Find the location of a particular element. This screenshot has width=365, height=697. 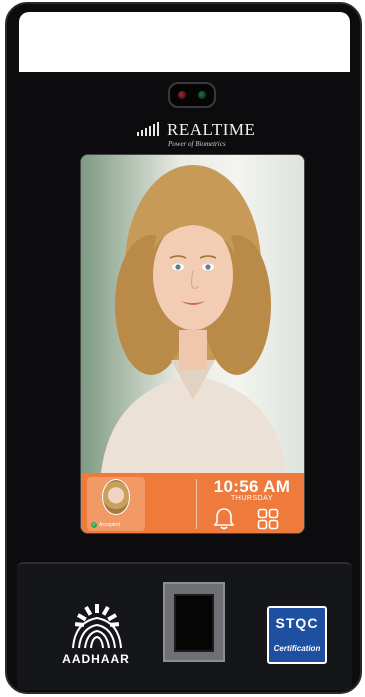

fingerprint-sensor is located at coordinates (194, 623).